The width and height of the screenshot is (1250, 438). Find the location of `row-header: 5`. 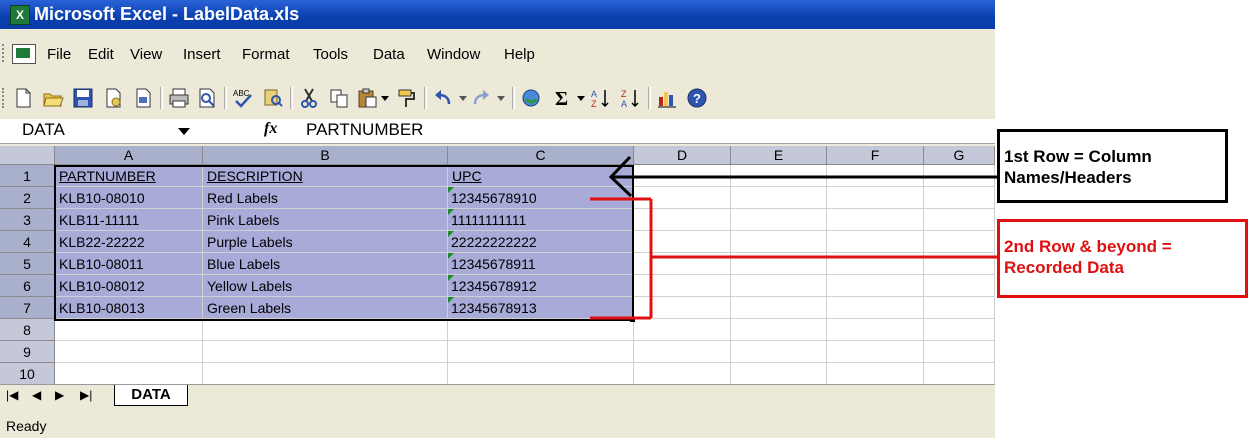

row-header: 5 is located at coordinates (27, 264).